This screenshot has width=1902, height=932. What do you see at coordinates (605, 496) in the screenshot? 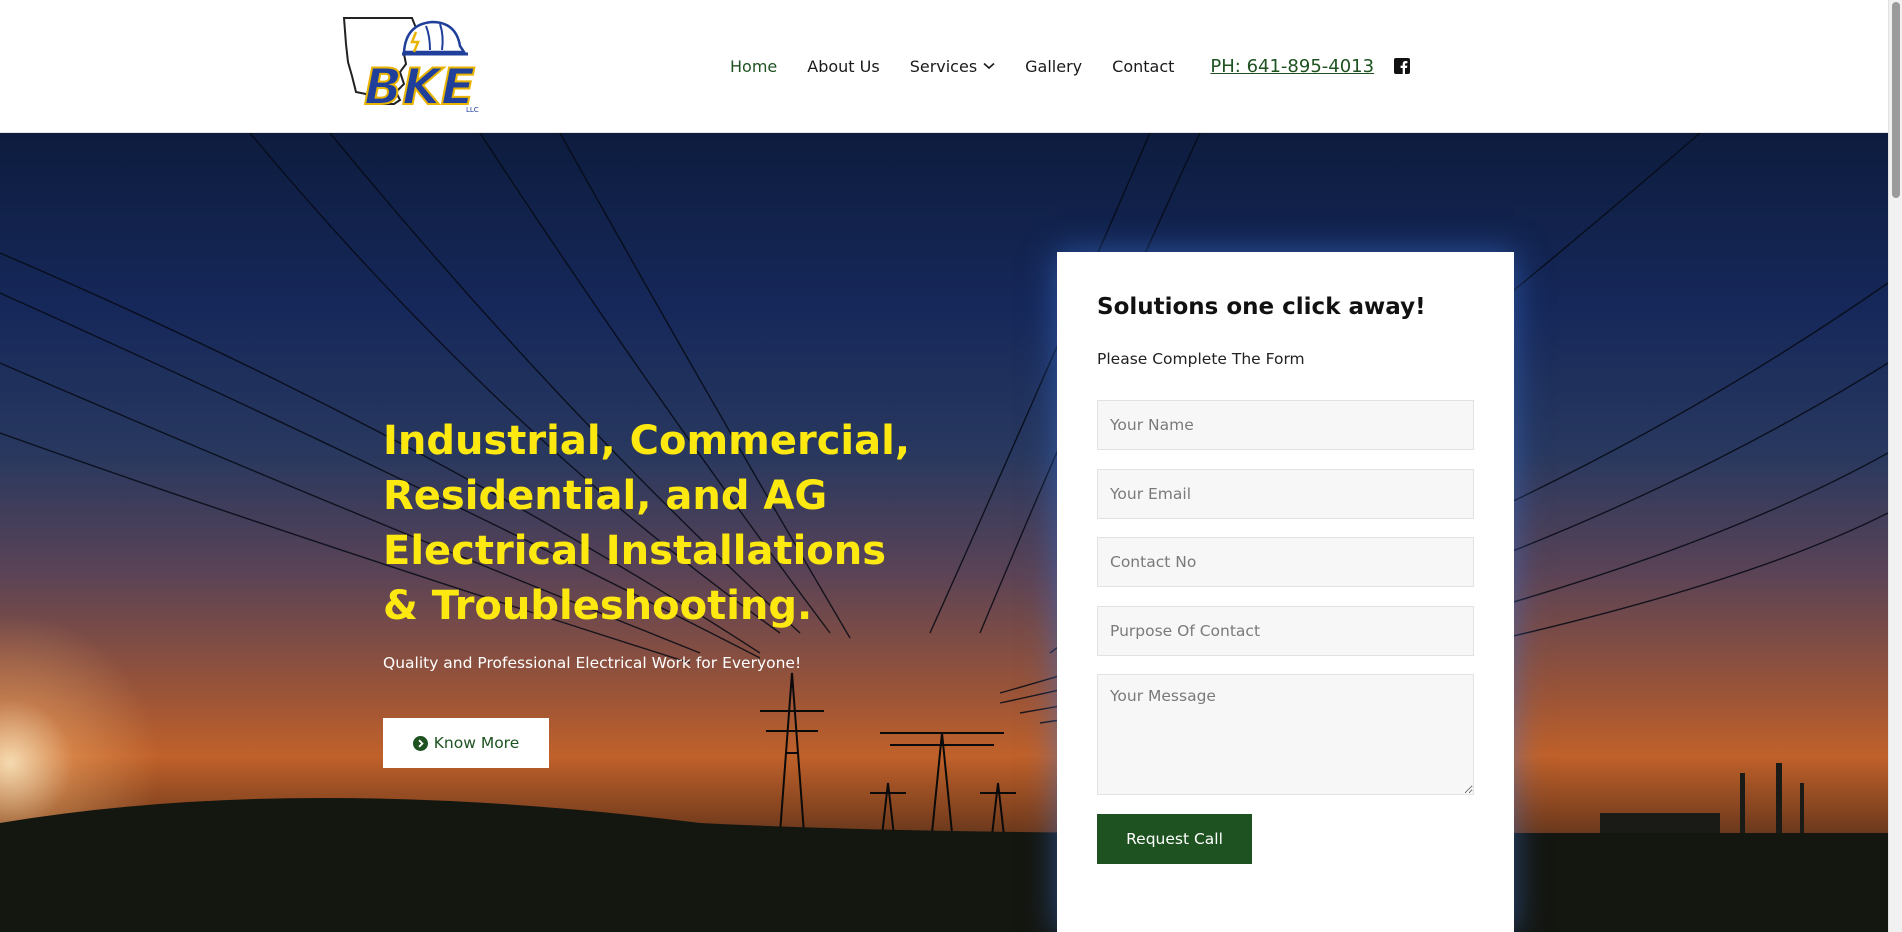
I see `headline-line: Residential, and AG` at bounding box center [605, 496].